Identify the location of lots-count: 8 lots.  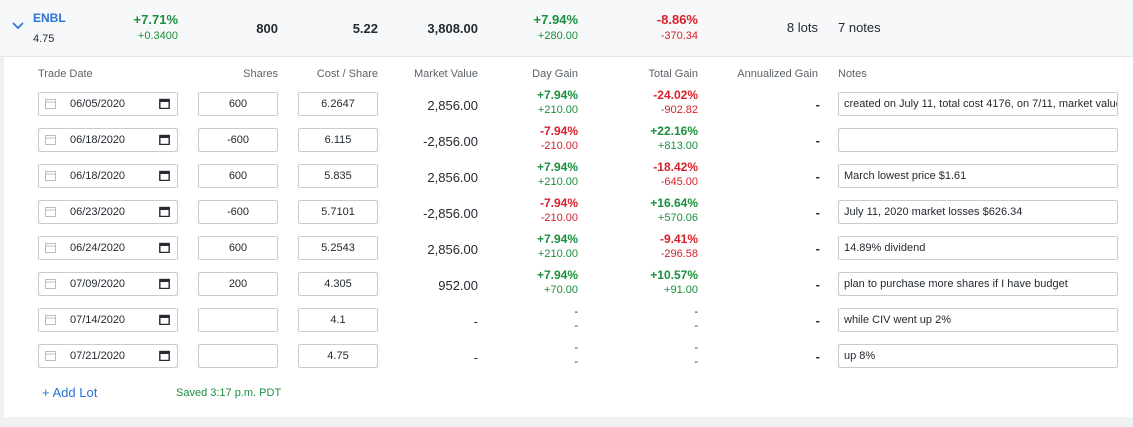
(802, 27).